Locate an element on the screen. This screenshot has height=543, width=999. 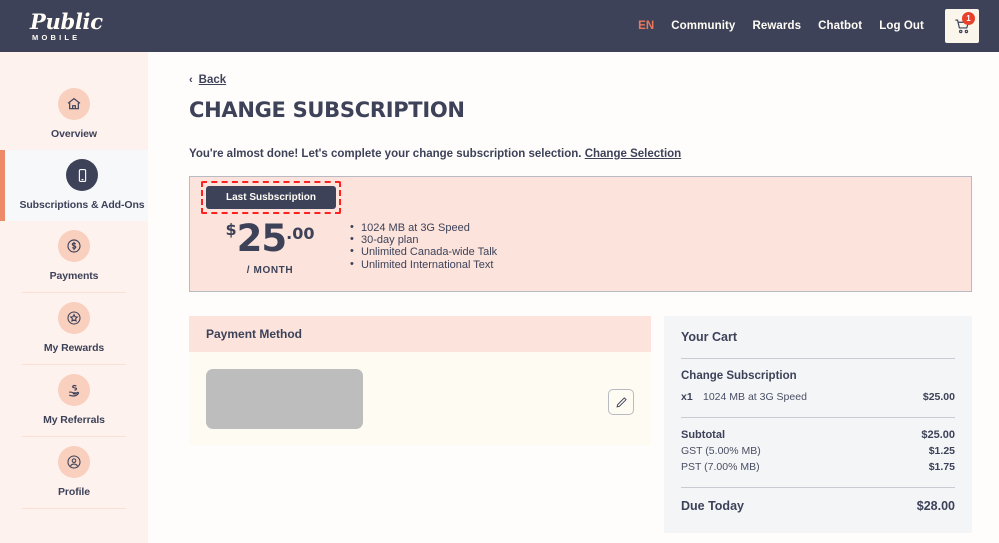
masked-card-details is located at coordinates (284, 398).